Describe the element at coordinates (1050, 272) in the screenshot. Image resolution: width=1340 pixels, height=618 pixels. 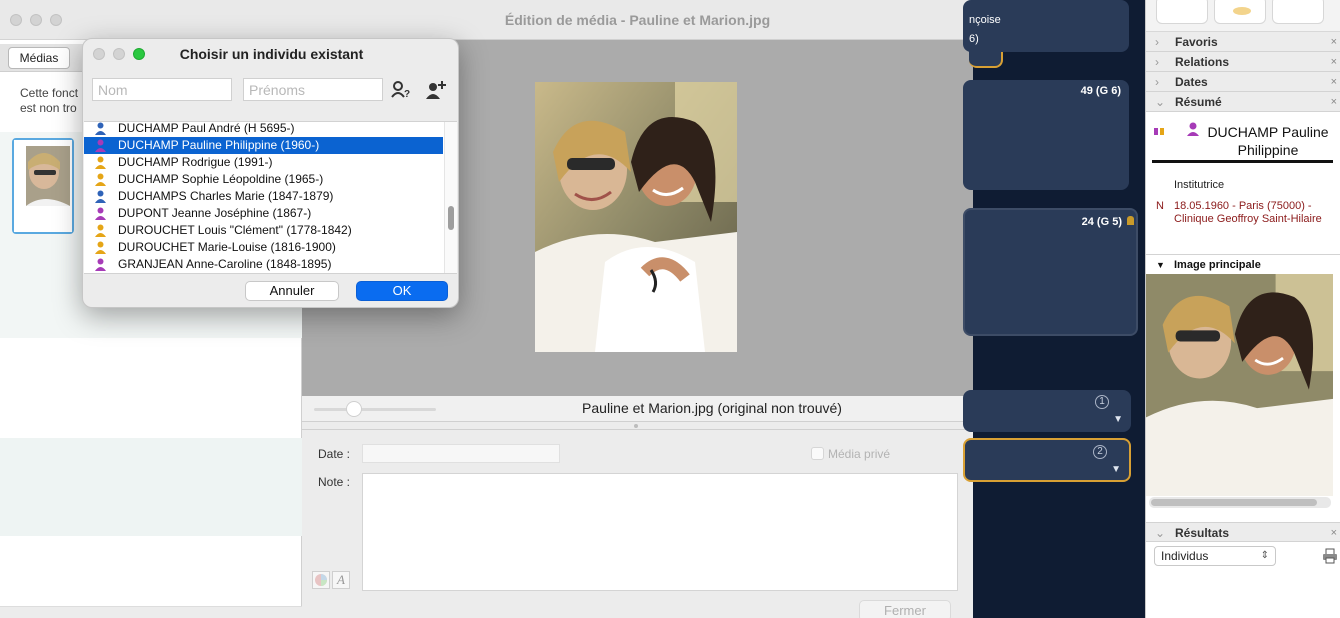
I see `tree-card-3: 24 (G 5)` at that location.